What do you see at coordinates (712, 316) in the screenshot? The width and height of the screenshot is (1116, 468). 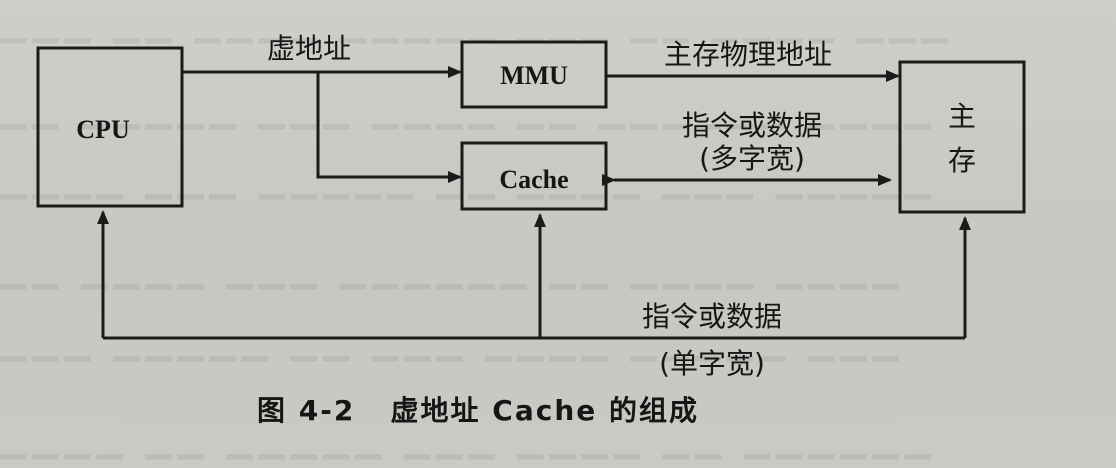 I see `single-word-label-line1: 指令或数据` at bounding box center [712, 316].